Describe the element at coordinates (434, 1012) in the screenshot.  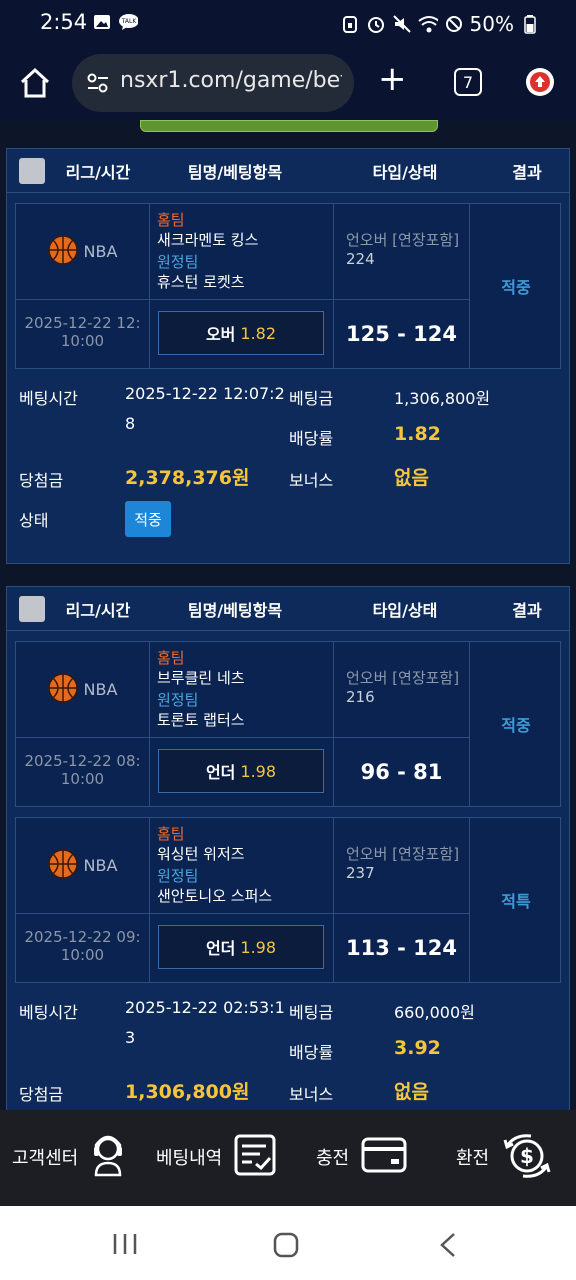
I see `bet-amount-value: 660,000원` at that location.